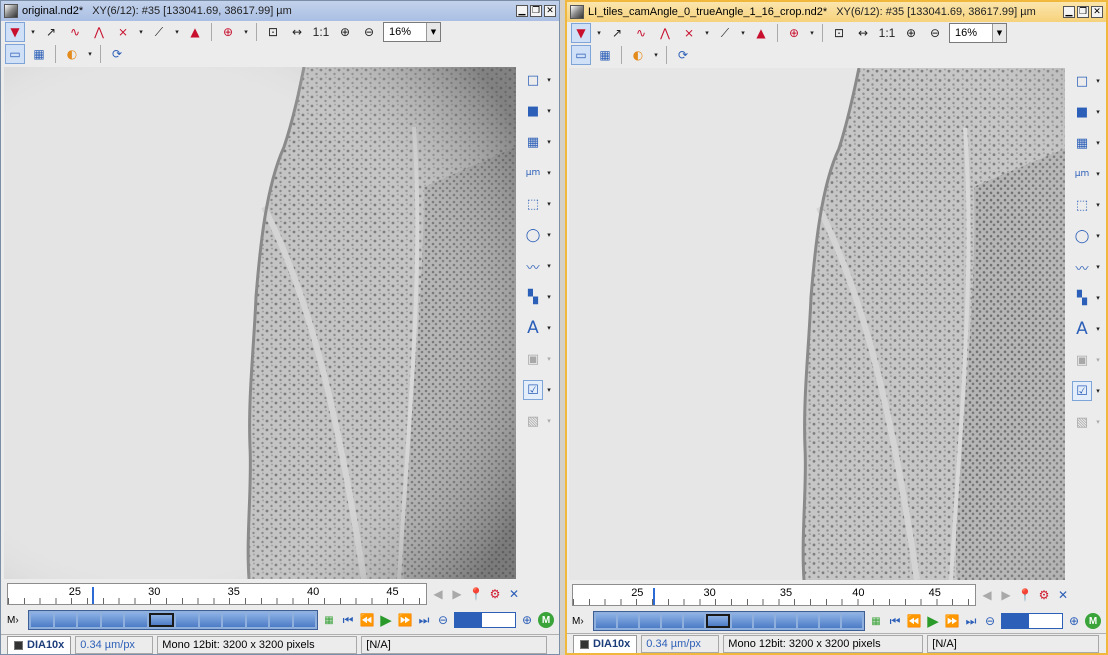 Image resolution: width=1108 pixels, height=655 pixels. What do you see at coordinates (1069, 12) in the screenshot?
I see `minimize-button: ▁` at bounding box center [1069, 12].